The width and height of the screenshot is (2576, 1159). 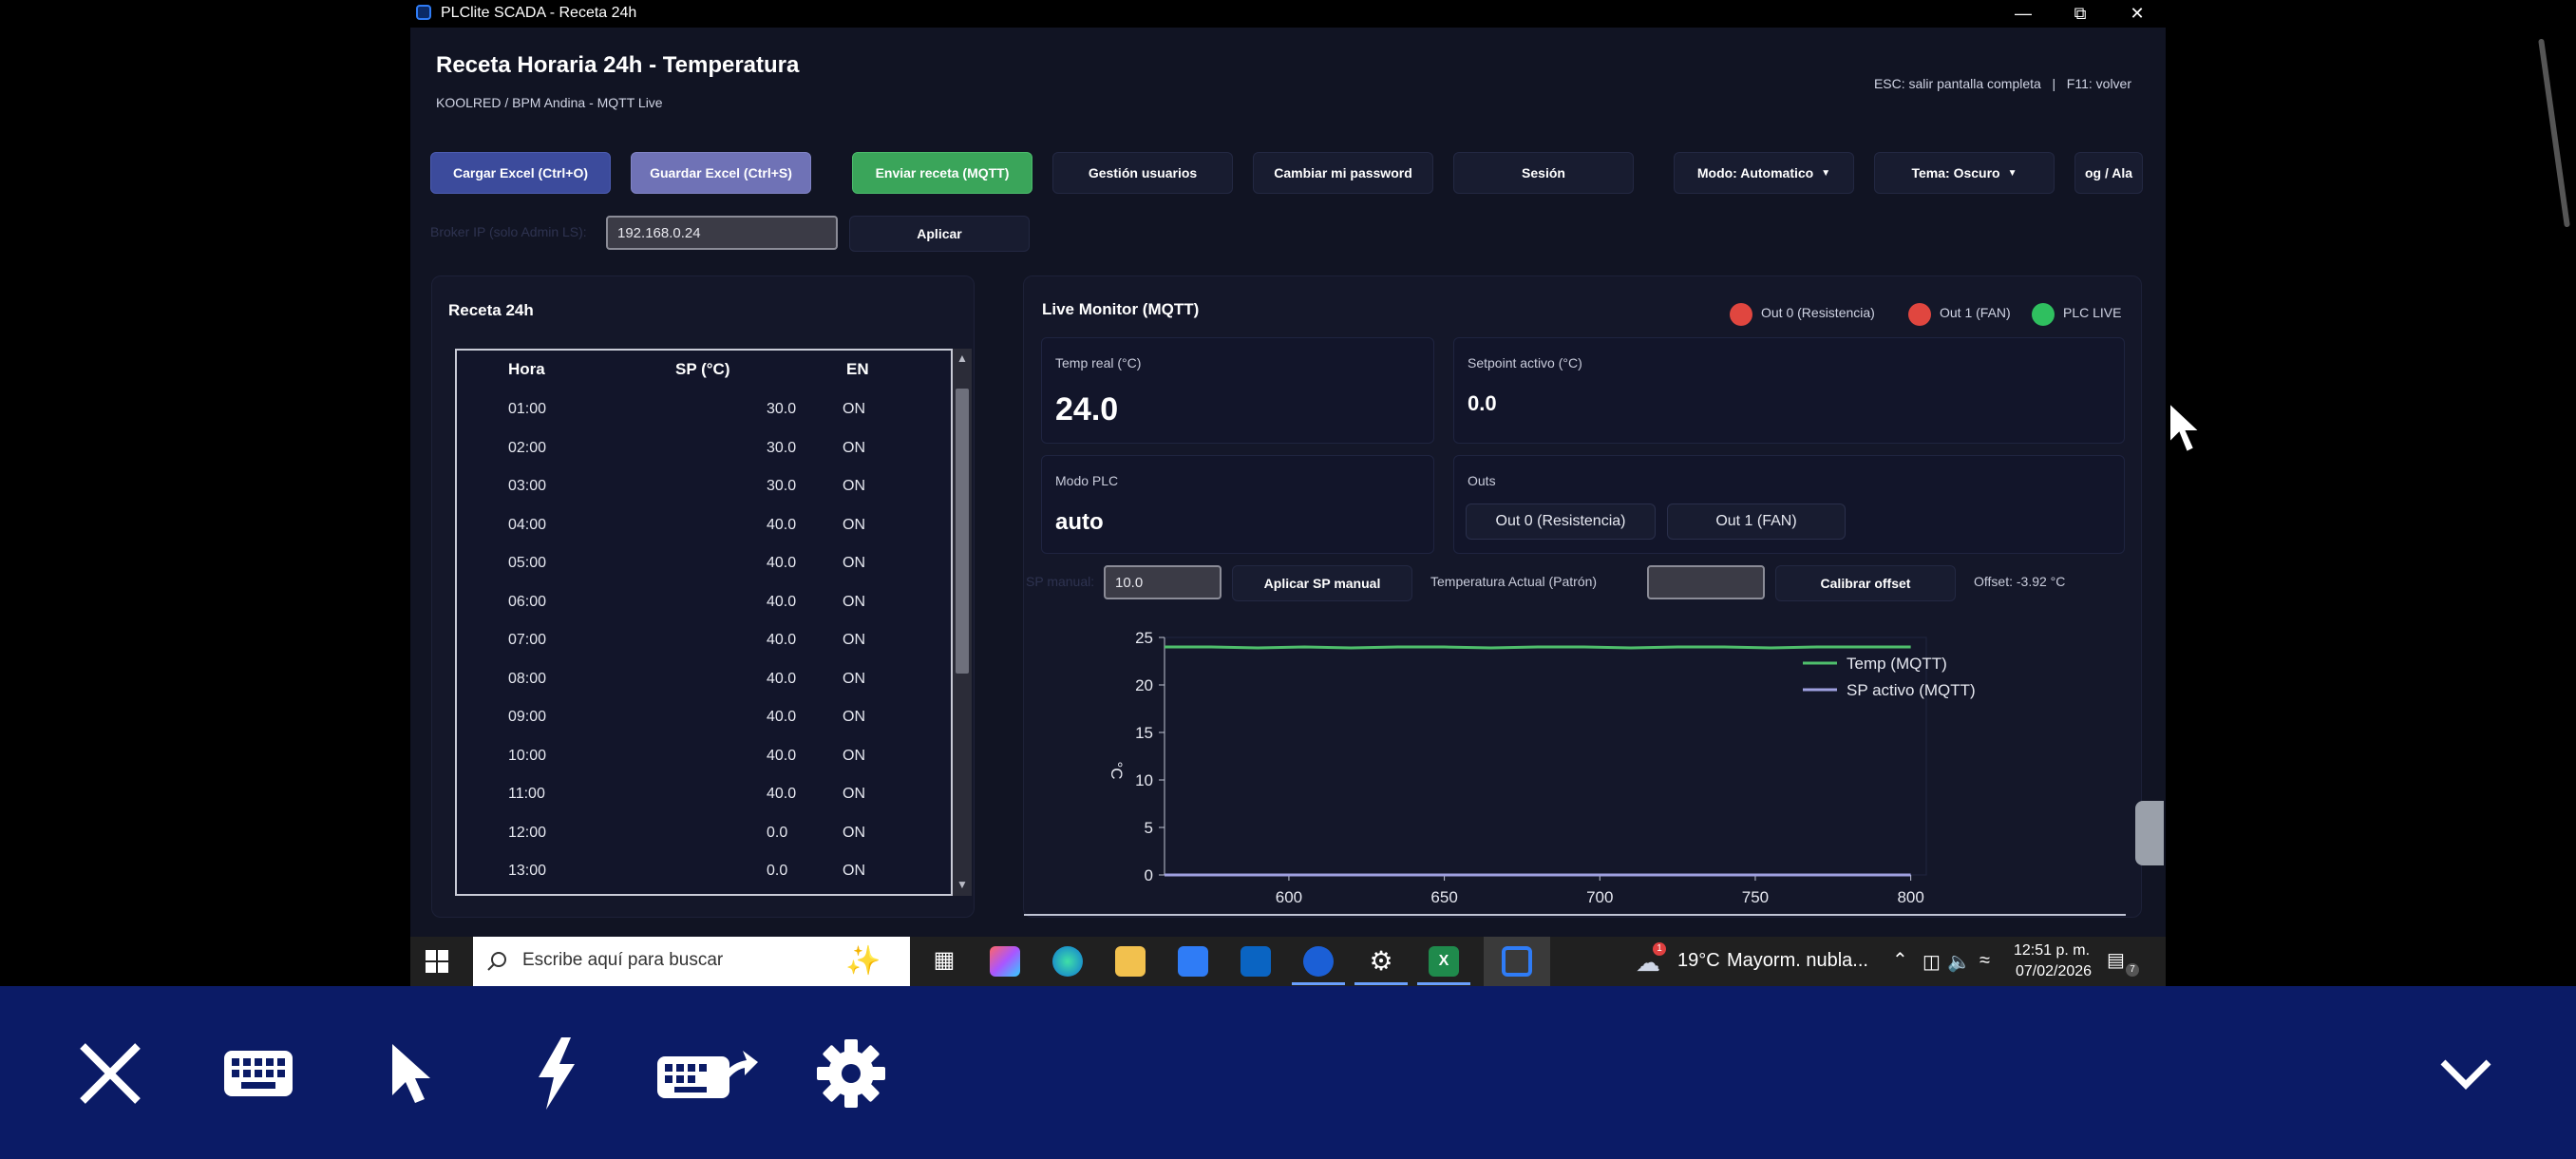 What do you see at coordinates (721, 173) in the screenshot?
I see `save-excel-button: Guardar Excel (Ctrl+S)` at bounding box center [721, 173].